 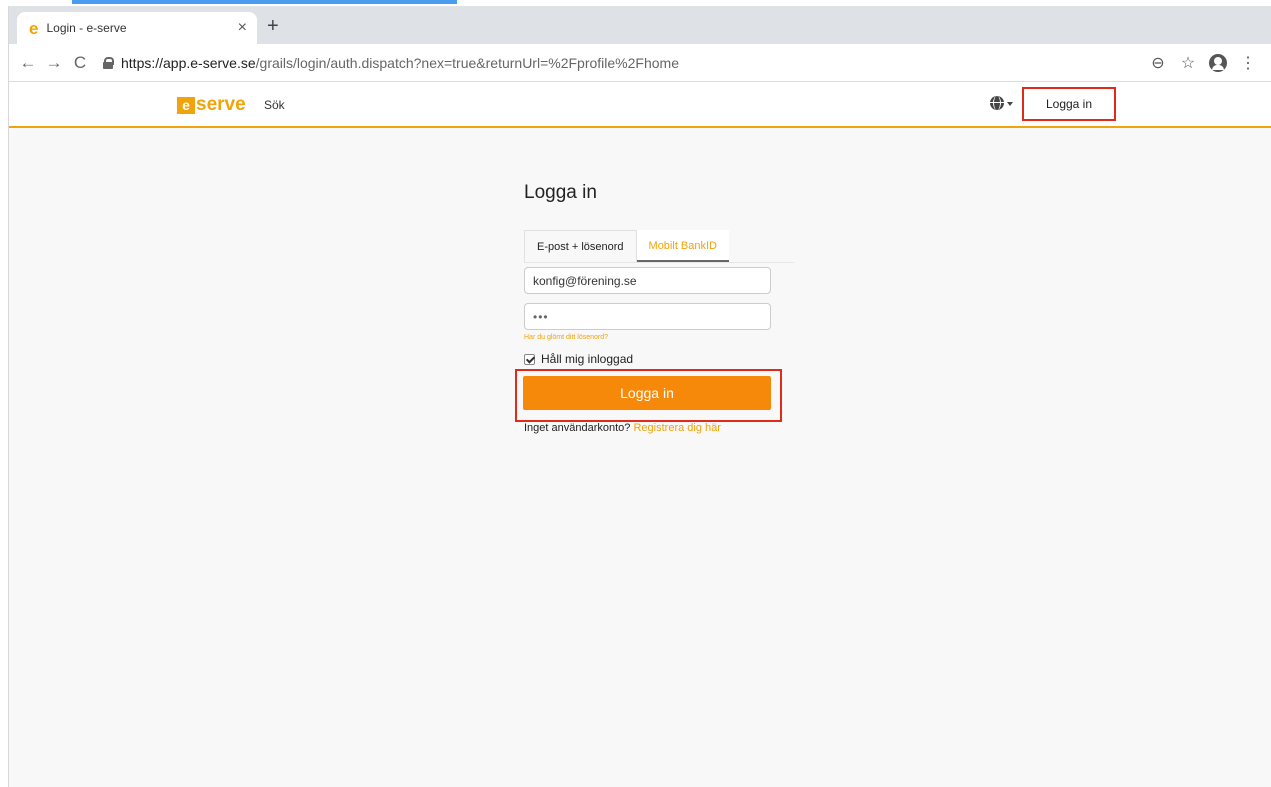 I want to click on forward-arrow-icon: →, so click(x=54, y=63).